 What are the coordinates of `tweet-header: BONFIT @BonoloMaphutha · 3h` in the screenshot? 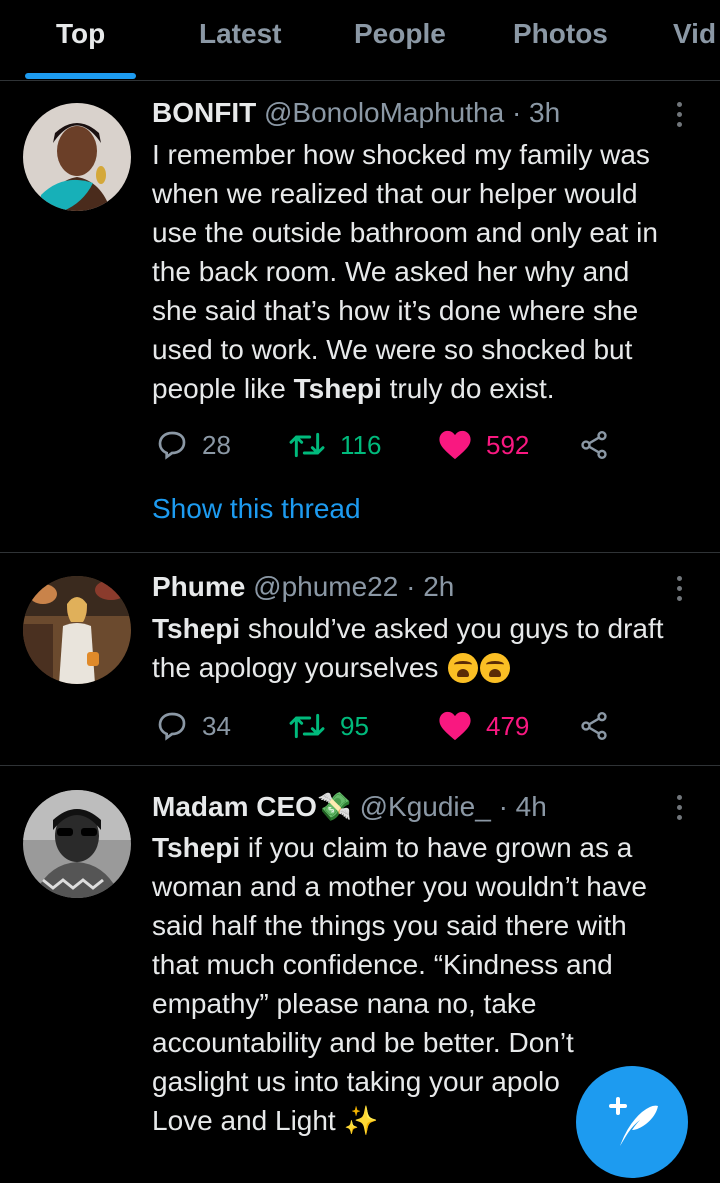 It's located at (356, 112).